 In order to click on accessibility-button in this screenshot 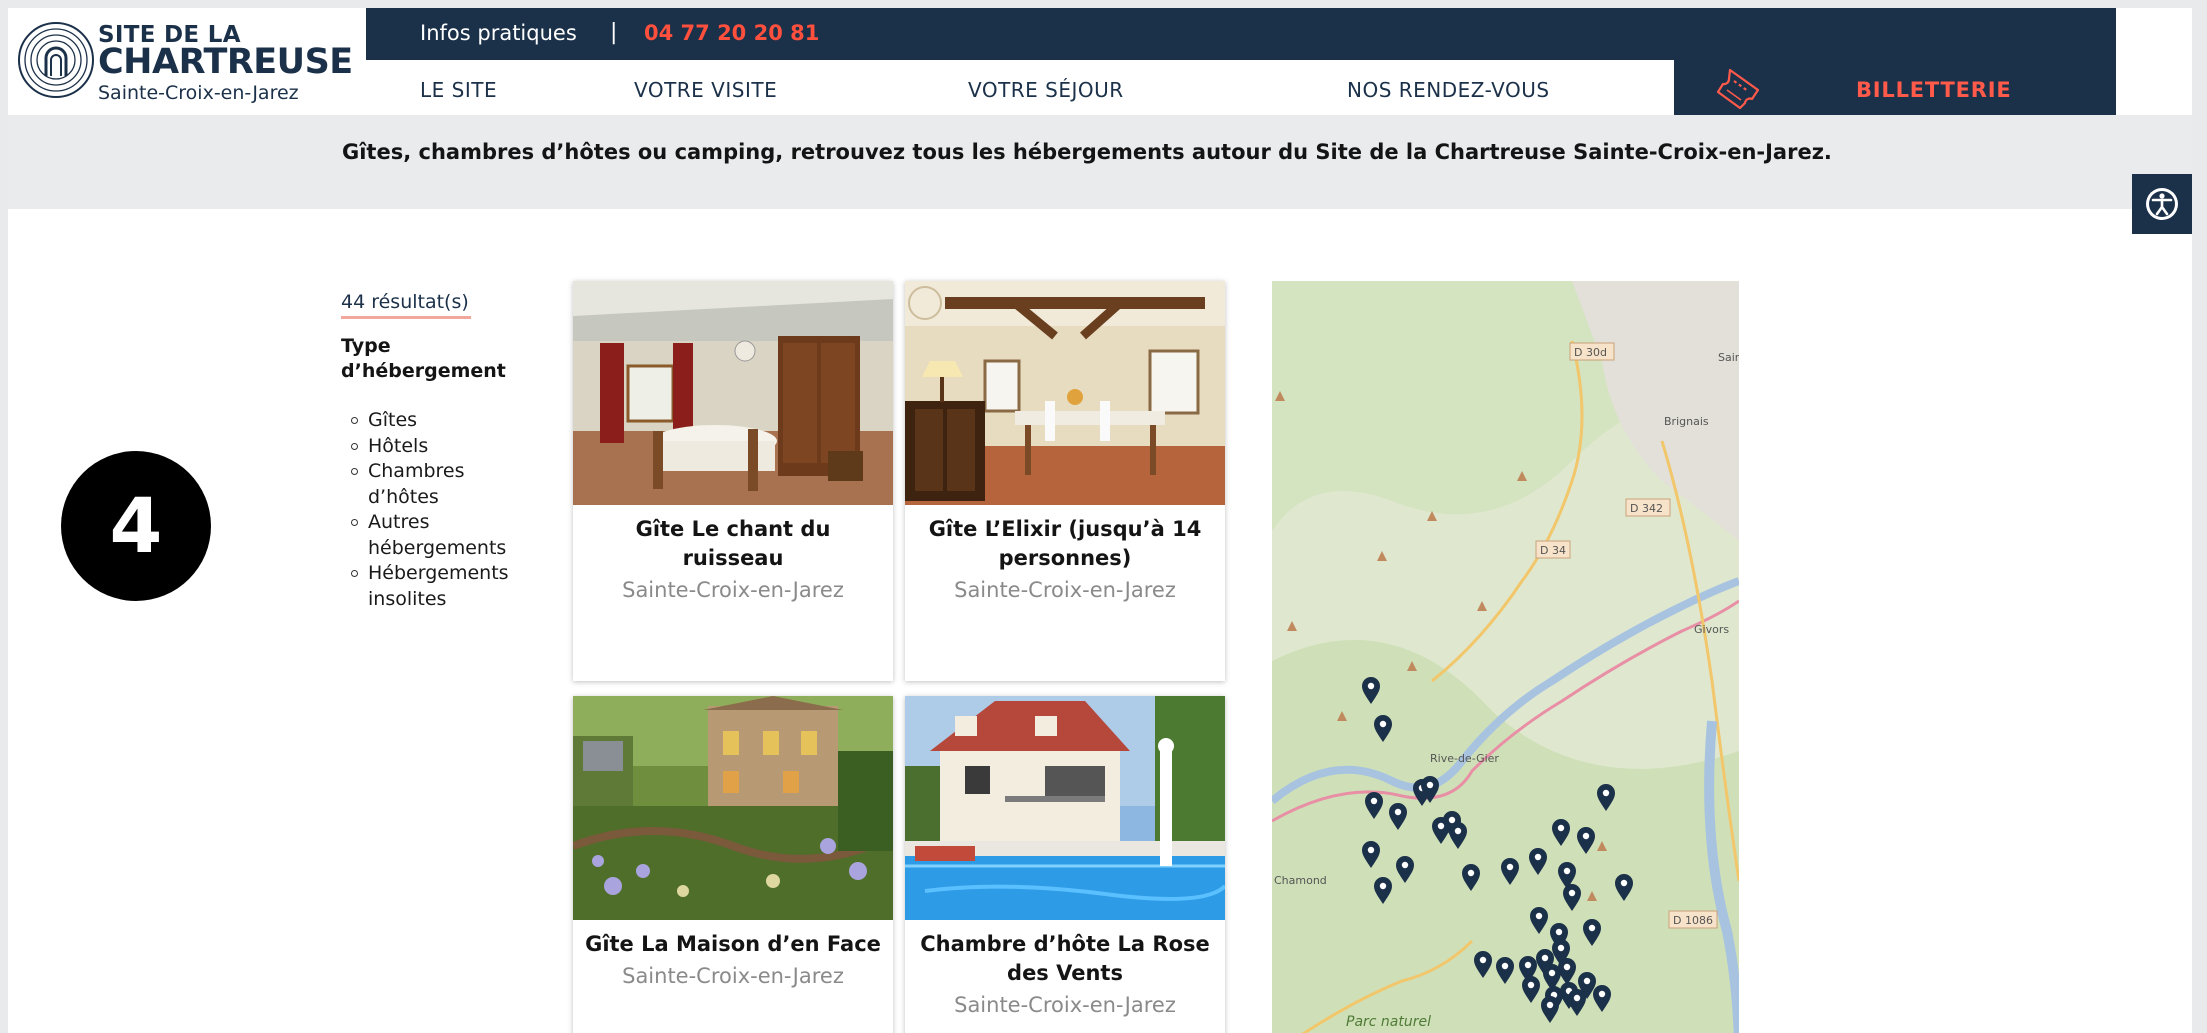, I will do `click(2162, 204)`.